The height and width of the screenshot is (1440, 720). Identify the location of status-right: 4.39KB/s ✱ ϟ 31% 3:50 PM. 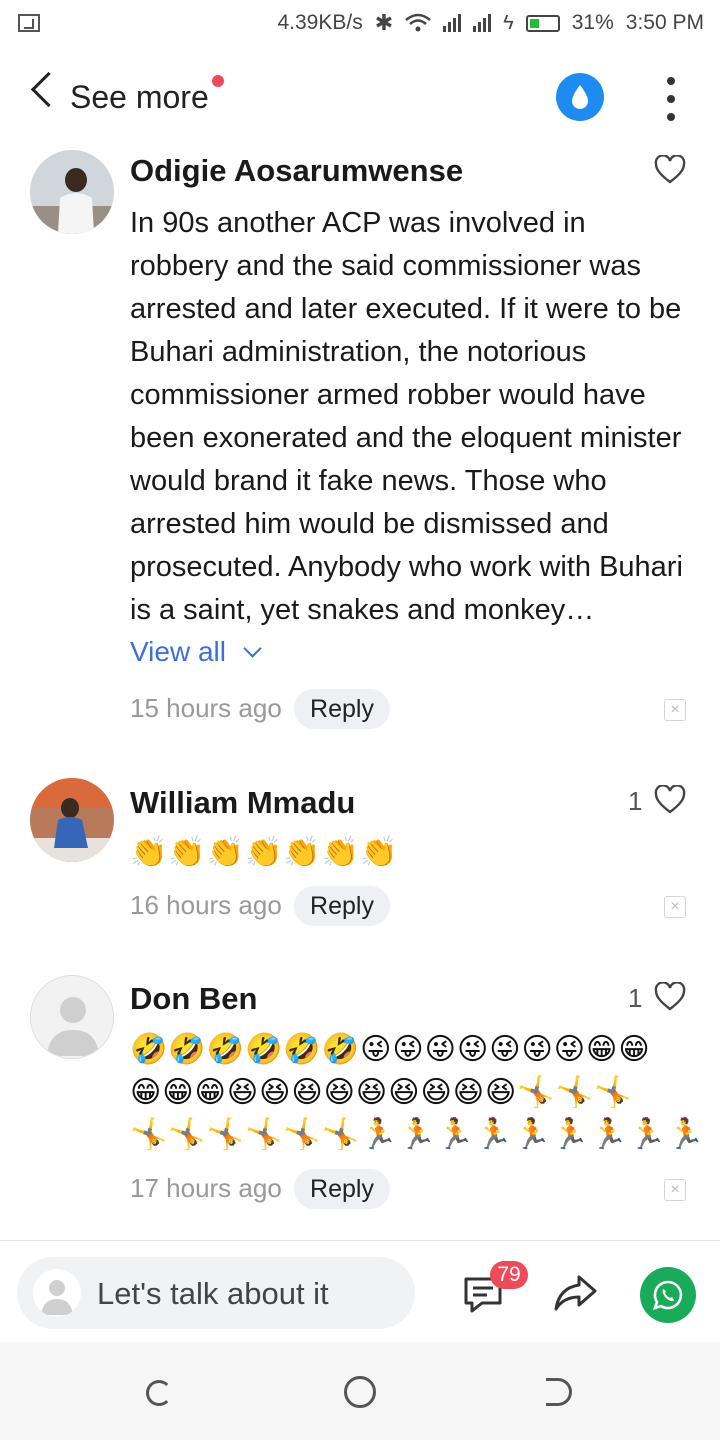
(490, 23).